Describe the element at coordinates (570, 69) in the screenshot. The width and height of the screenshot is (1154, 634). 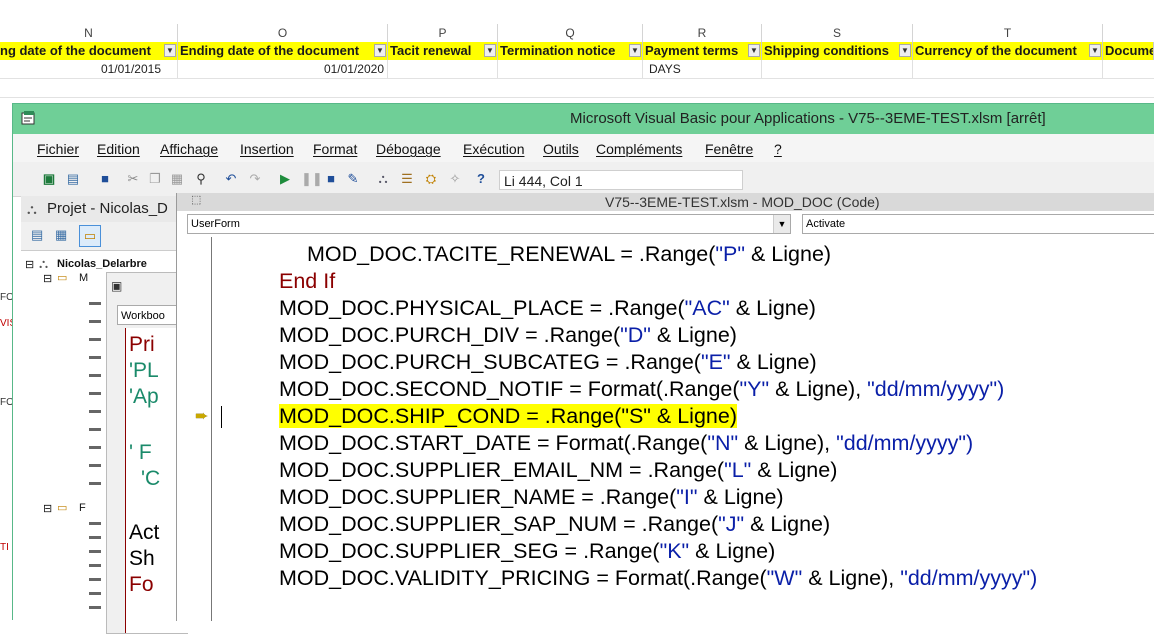
I see `cell-q2` at that location.